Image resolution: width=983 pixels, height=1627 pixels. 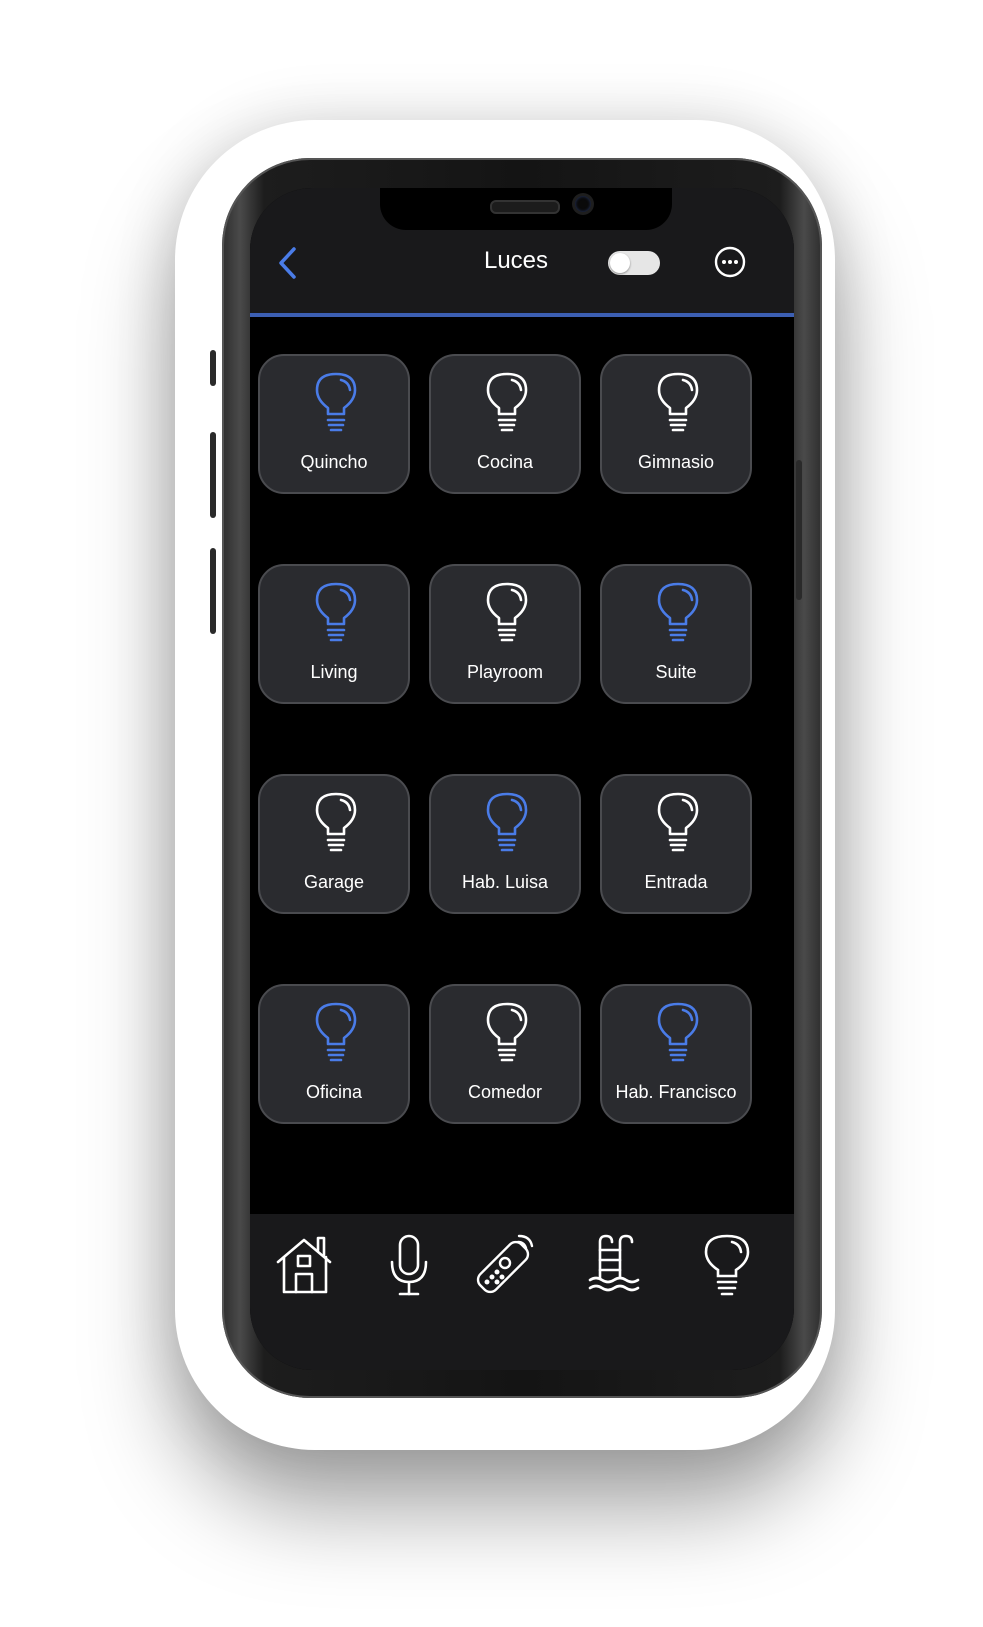 I want to click on light-label: Playroom, so click(x=505, y=672).